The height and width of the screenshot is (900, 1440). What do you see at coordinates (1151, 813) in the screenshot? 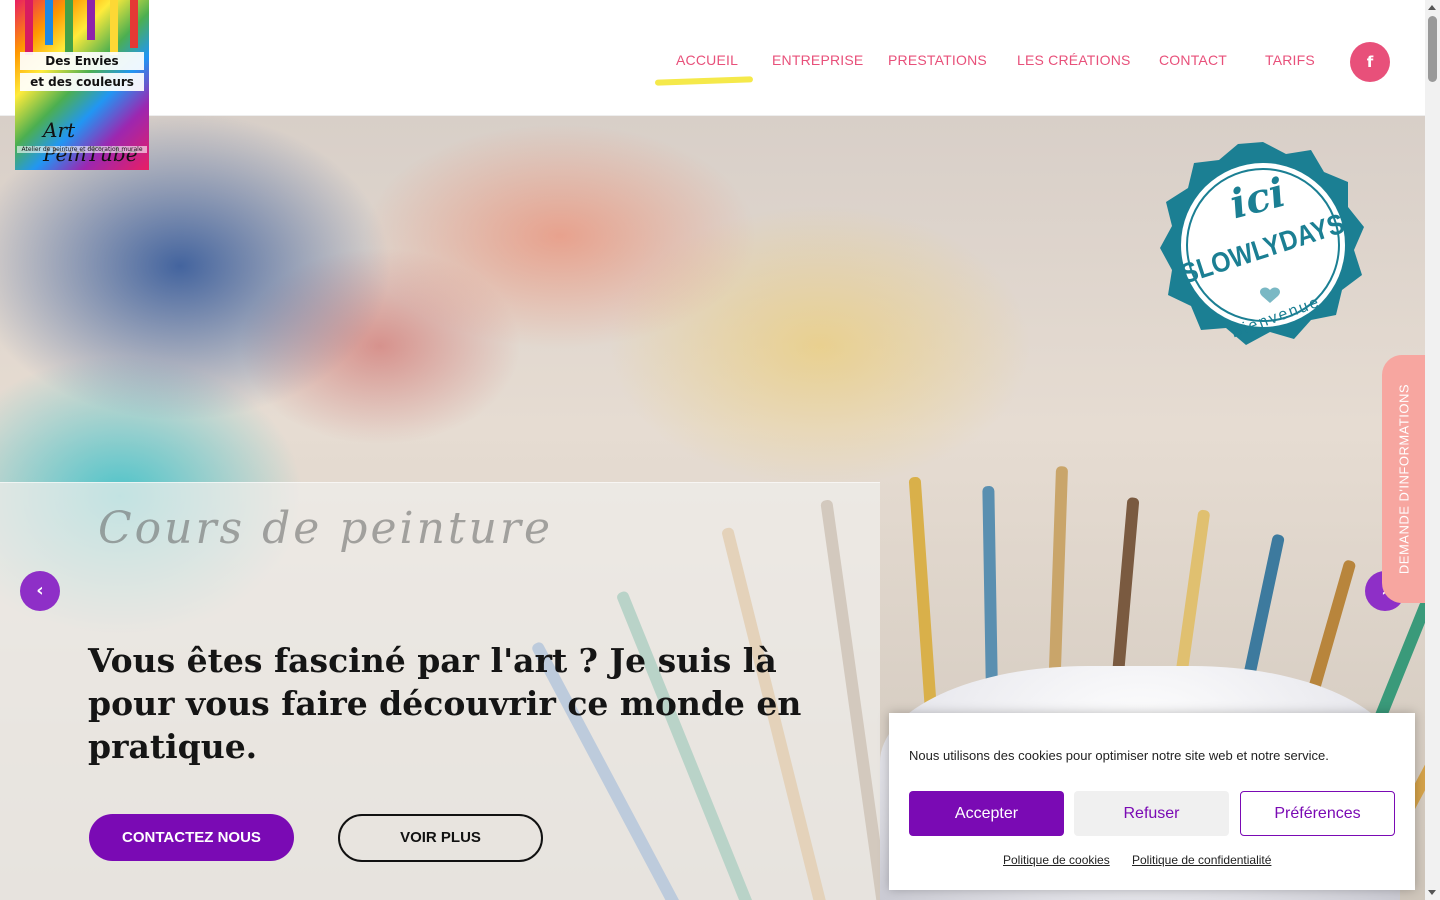
I see `cookie-refuse-button: Refuser` at bounding box center [1151, 813].